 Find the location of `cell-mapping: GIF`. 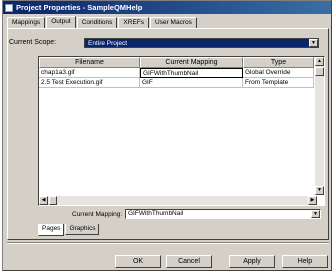

cell-mapping: GIF is located at coordinates (191, 83).